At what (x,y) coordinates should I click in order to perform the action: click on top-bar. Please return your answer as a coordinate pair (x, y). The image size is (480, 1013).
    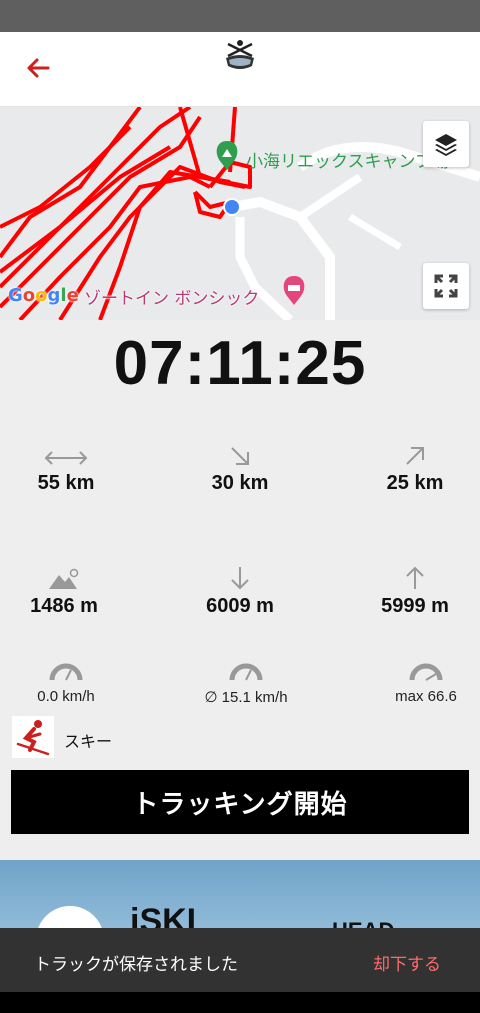
    Looking at the image, I should click on (240, 69).